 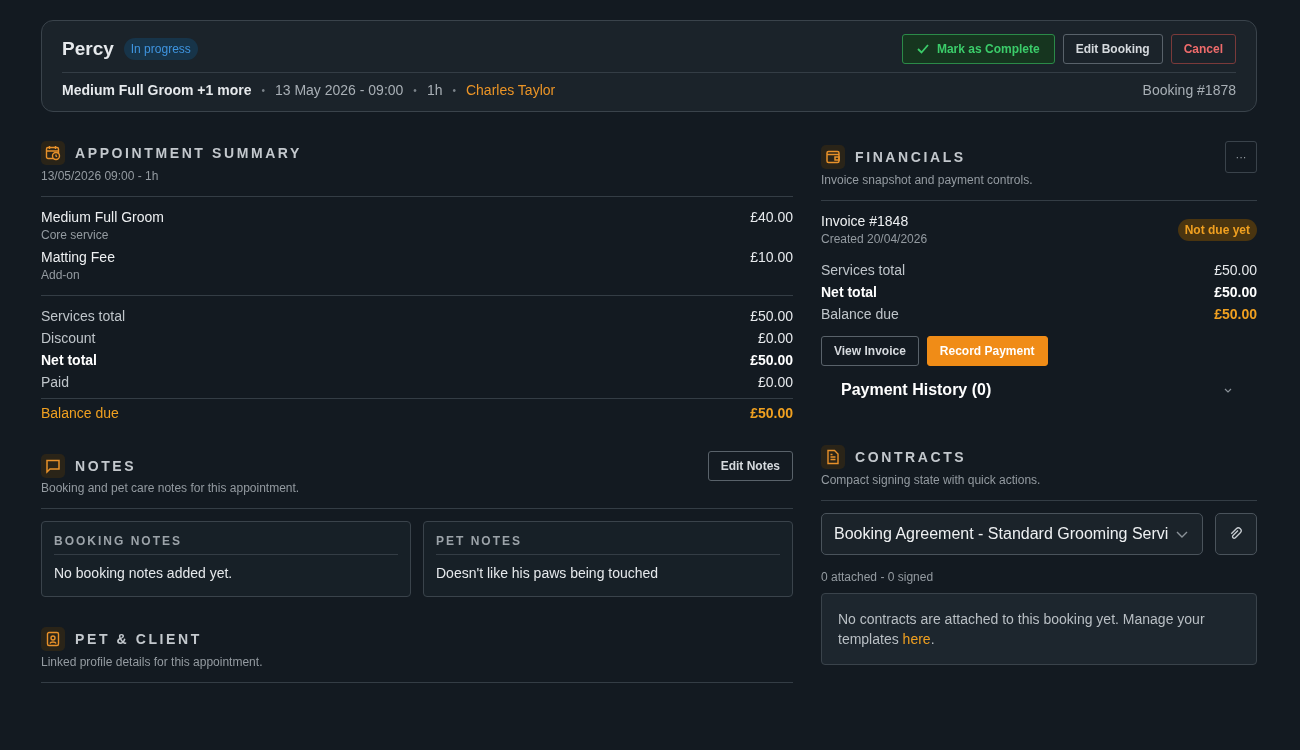 What do you see at coordinates (171, 488) in the screenshot?
I see `section-subtitle: Booking and pet care notes for this appointment.` at bounding box center [171, 488].